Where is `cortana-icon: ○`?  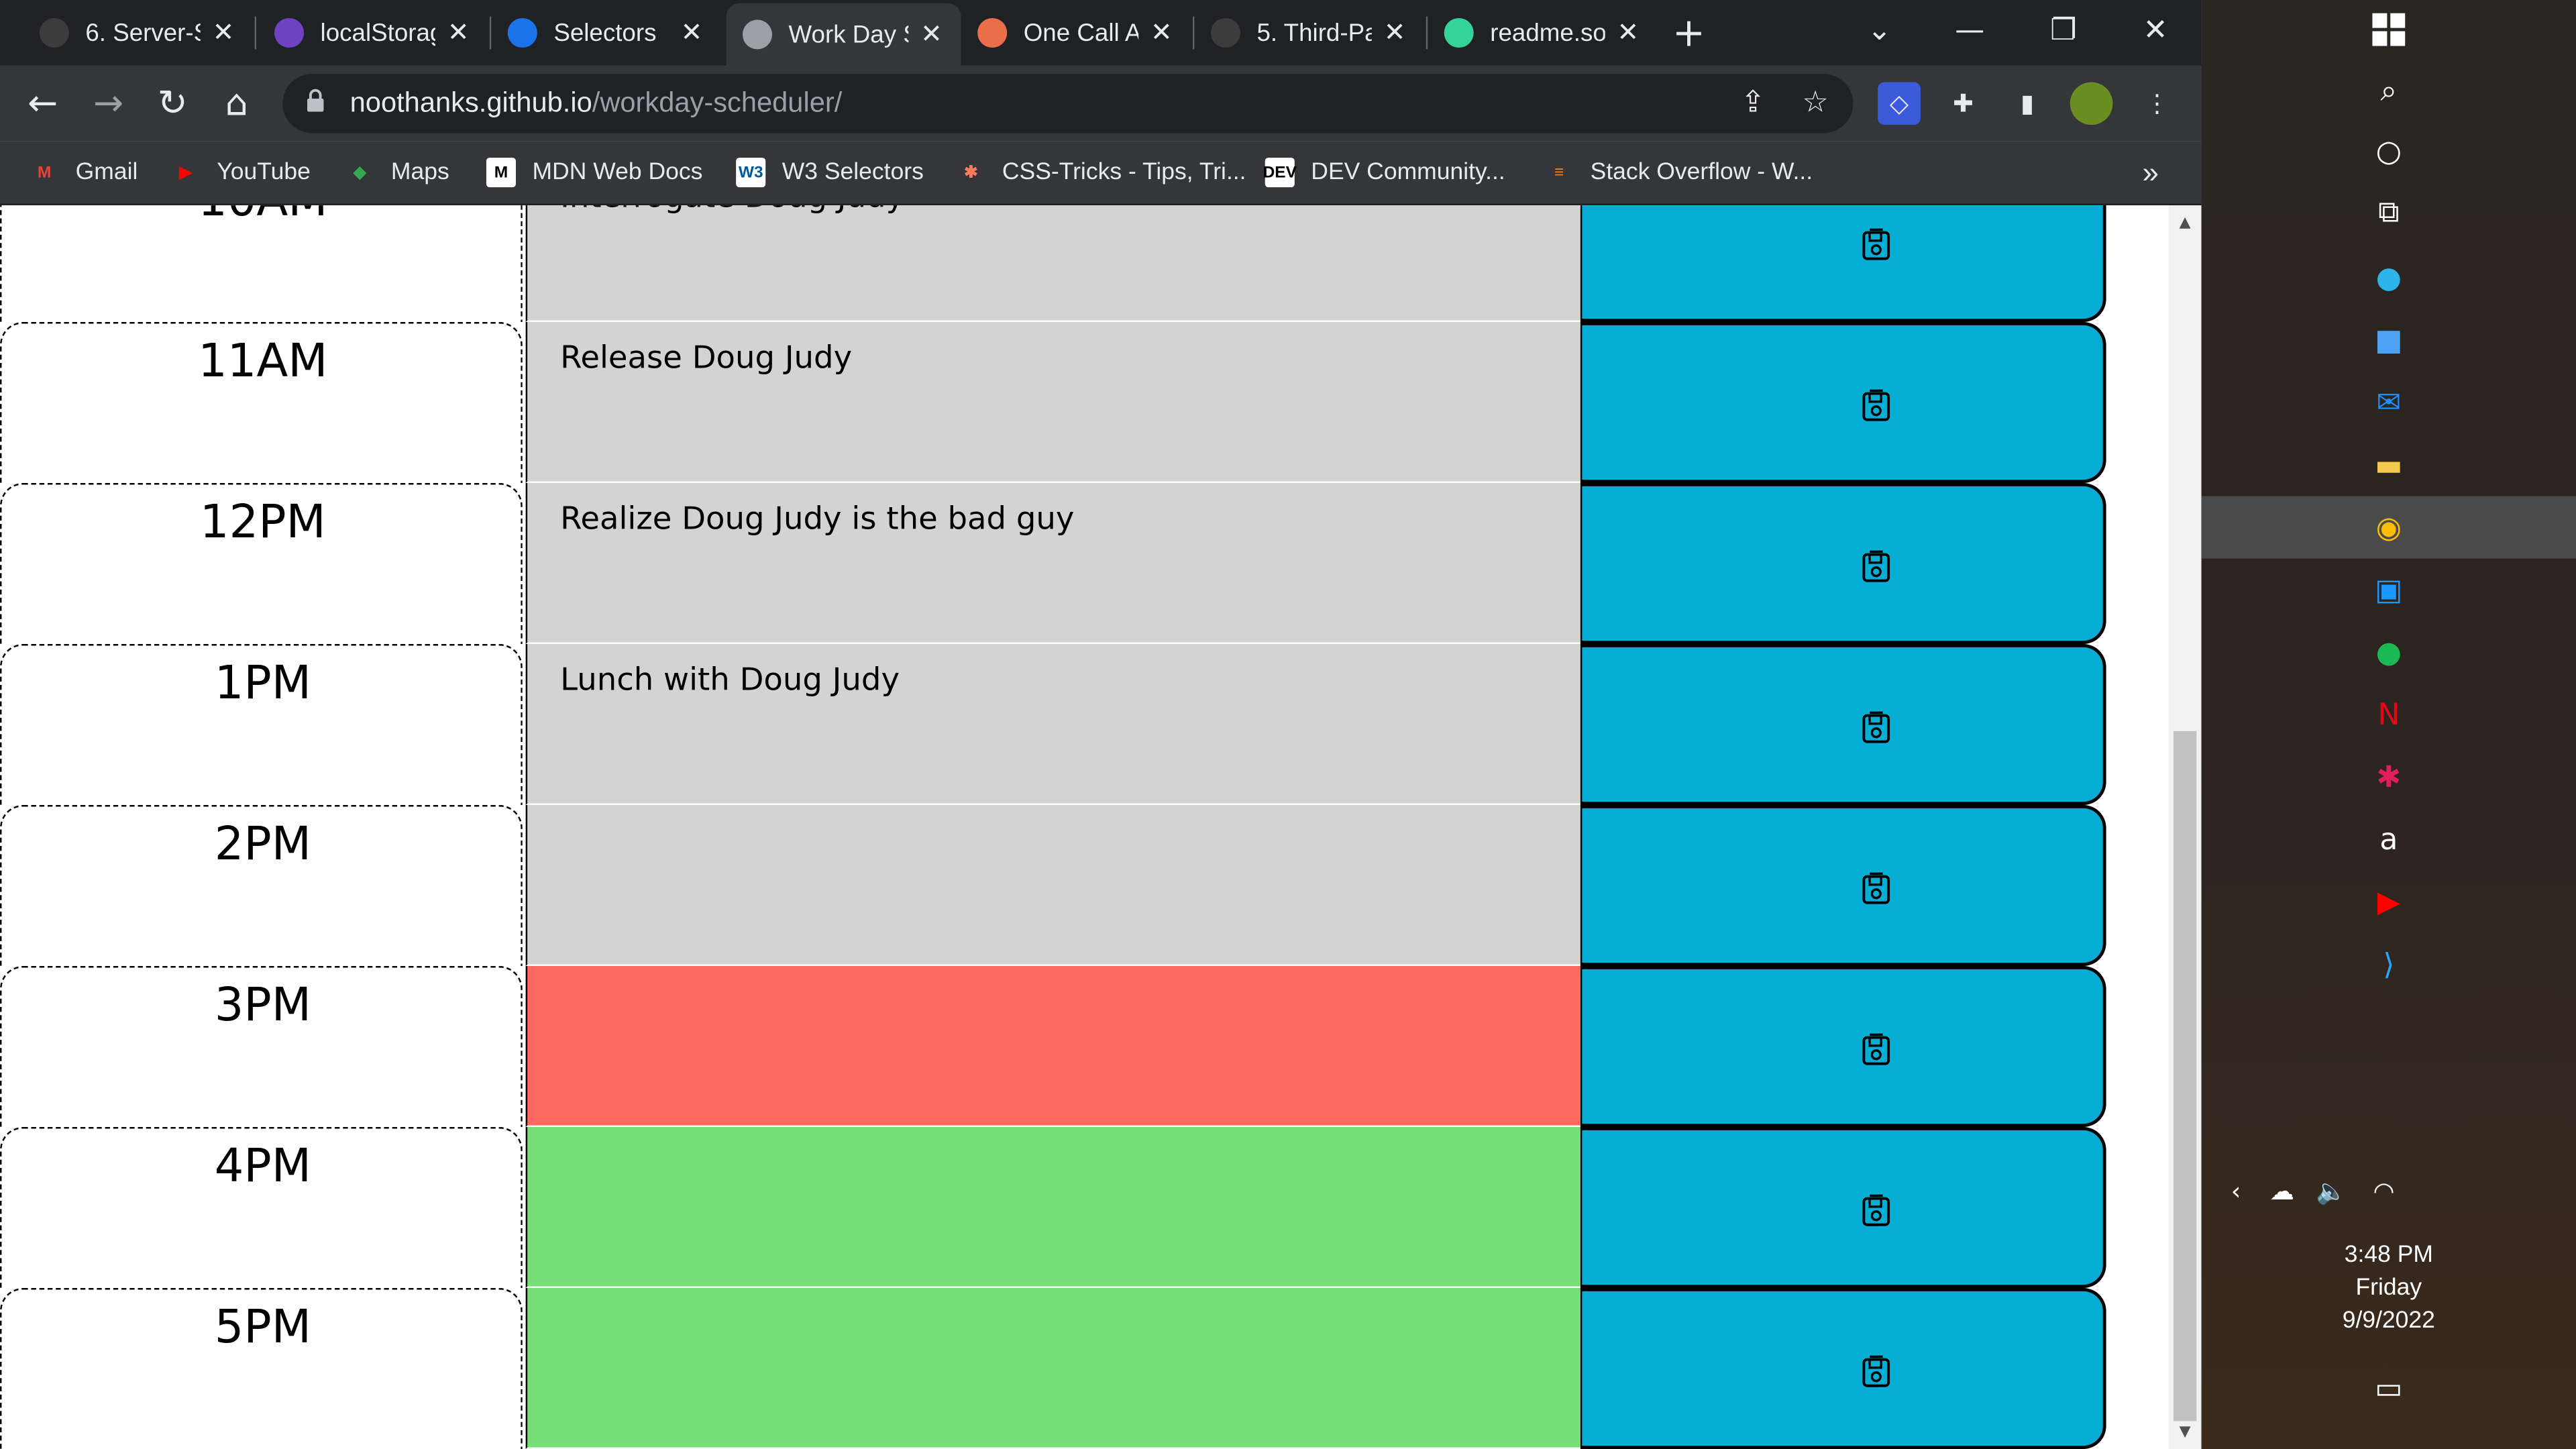
cortana-icon: ○ is located at coordinates (2389, 151).